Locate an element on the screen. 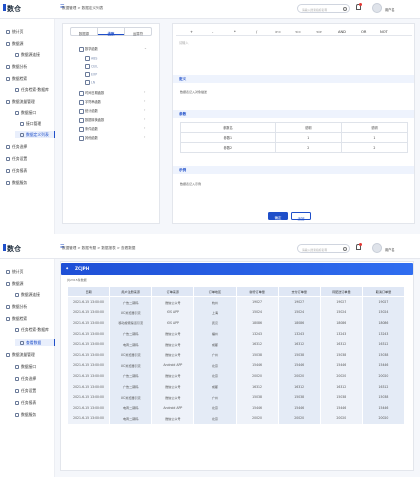 This screenshot has height=477, width=420. sidebar-item-label: 数据源连接 is located at coordinates (30, 294).